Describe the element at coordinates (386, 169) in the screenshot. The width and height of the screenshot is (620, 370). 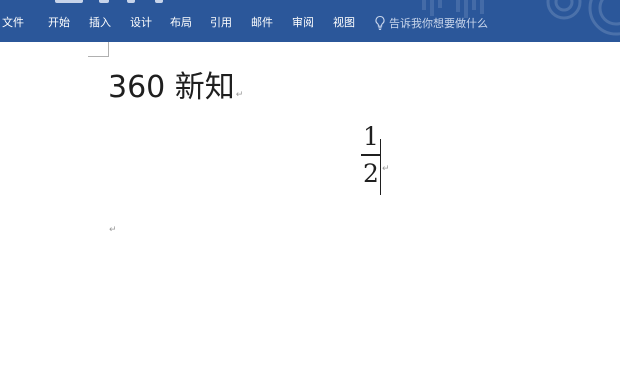
I see `equation-paragraph-mark: ↵` at that location.